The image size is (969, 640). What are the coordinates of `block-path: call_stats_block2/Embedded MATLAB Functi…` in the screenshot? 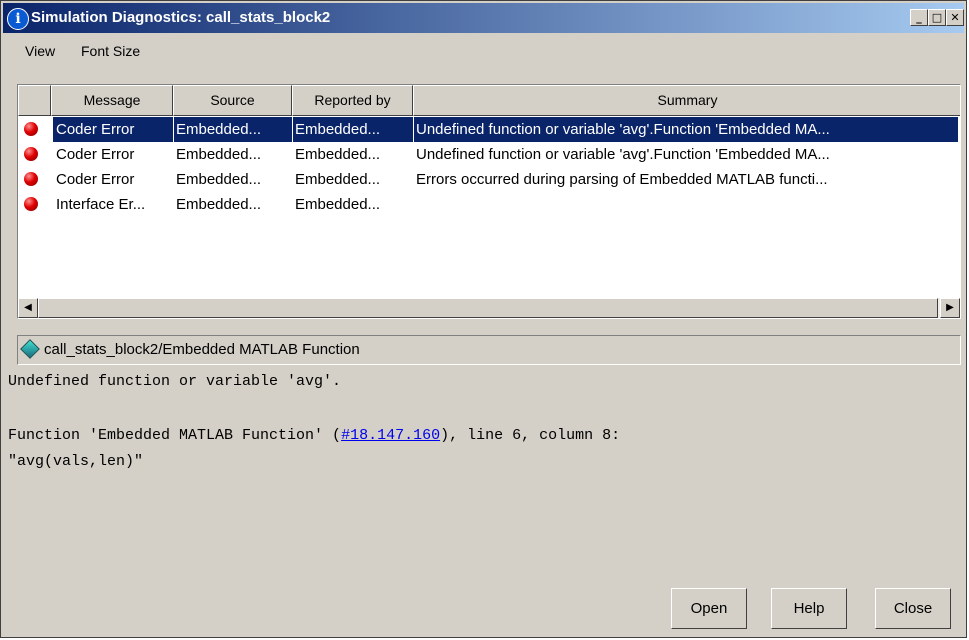 It's located at (202, 349).